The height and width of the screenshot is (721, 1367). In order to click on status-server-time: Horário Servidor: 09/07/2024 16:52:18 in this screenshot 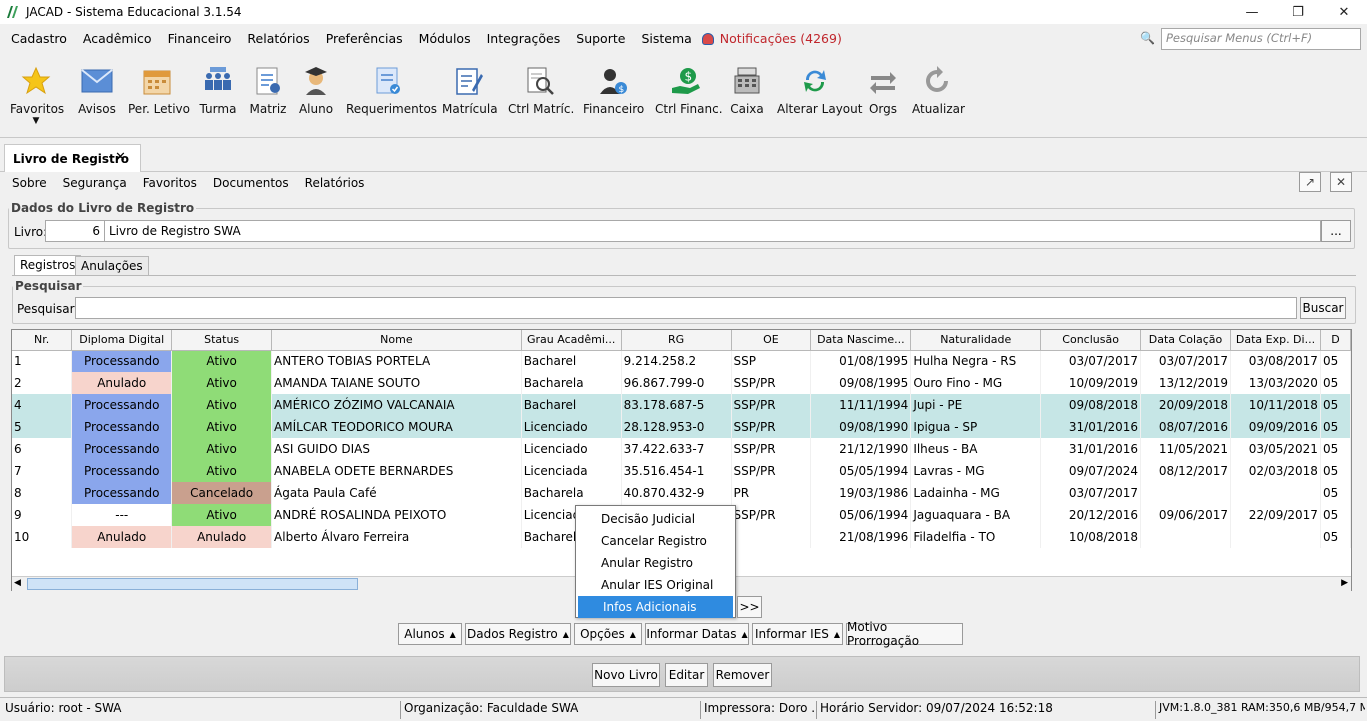, I will do `click(985, 710)`.